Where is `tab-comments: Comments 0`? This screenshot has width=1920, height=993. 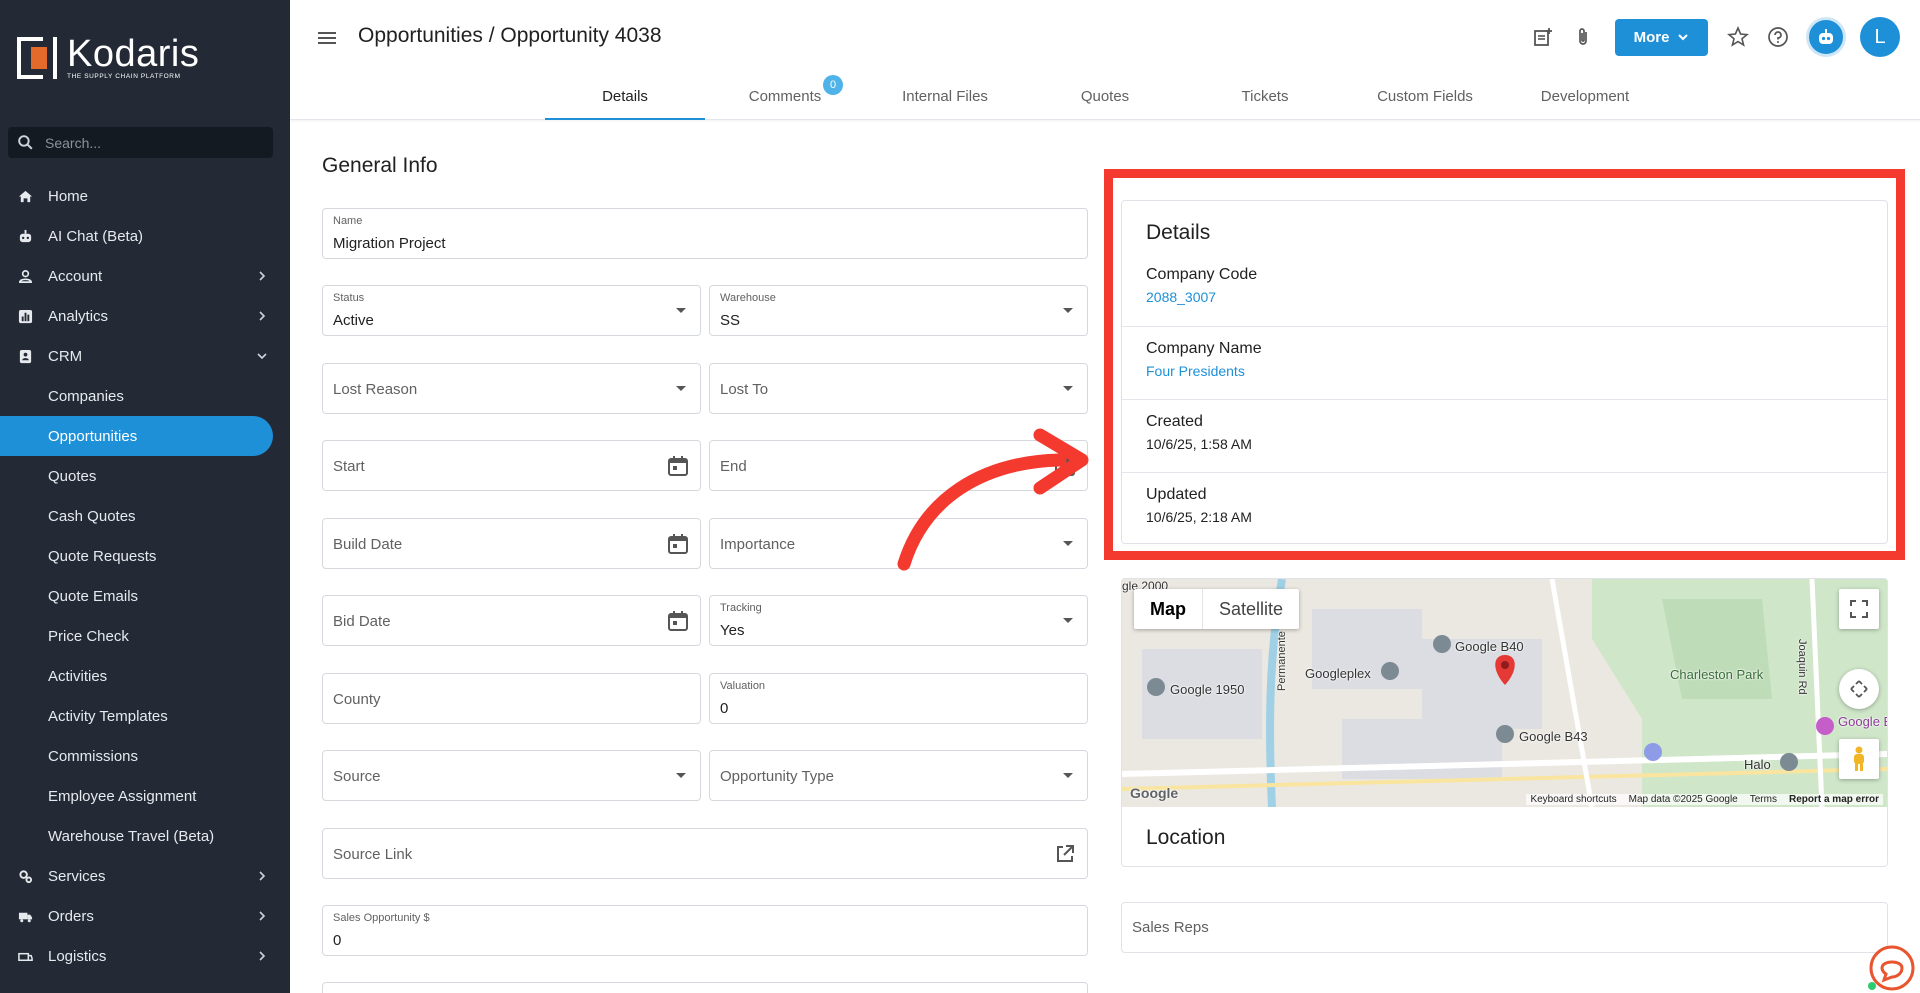
tab-comments: Comments 0 is located at coordinates (785, 95).